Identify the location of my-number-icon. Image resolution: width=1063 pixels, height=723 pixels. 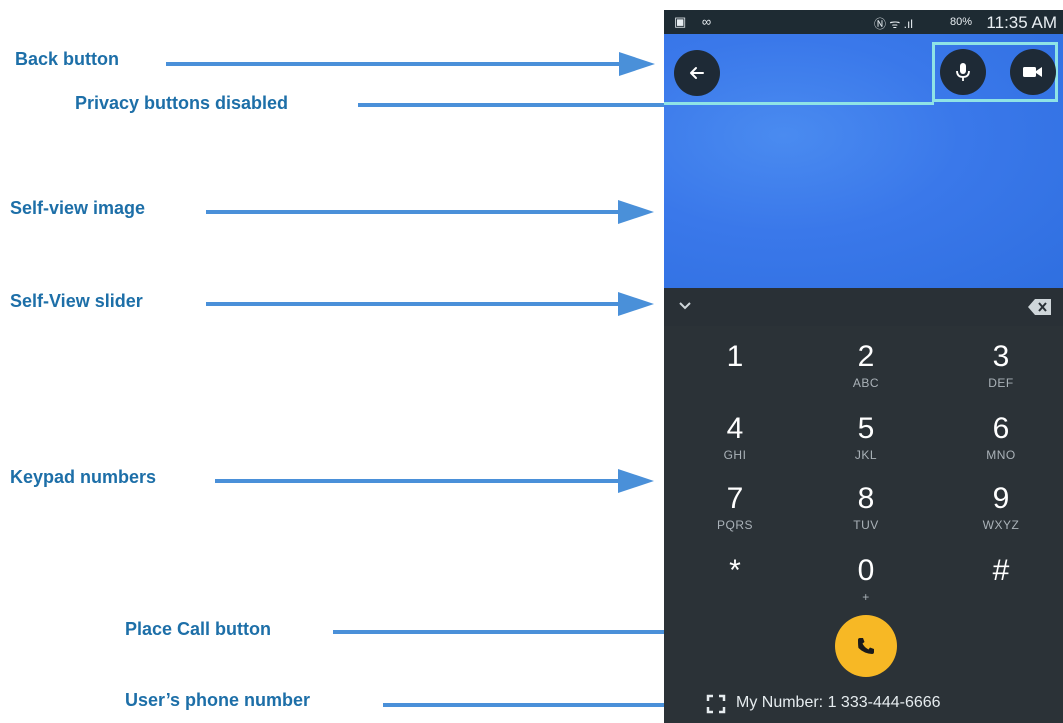
(716, 704).